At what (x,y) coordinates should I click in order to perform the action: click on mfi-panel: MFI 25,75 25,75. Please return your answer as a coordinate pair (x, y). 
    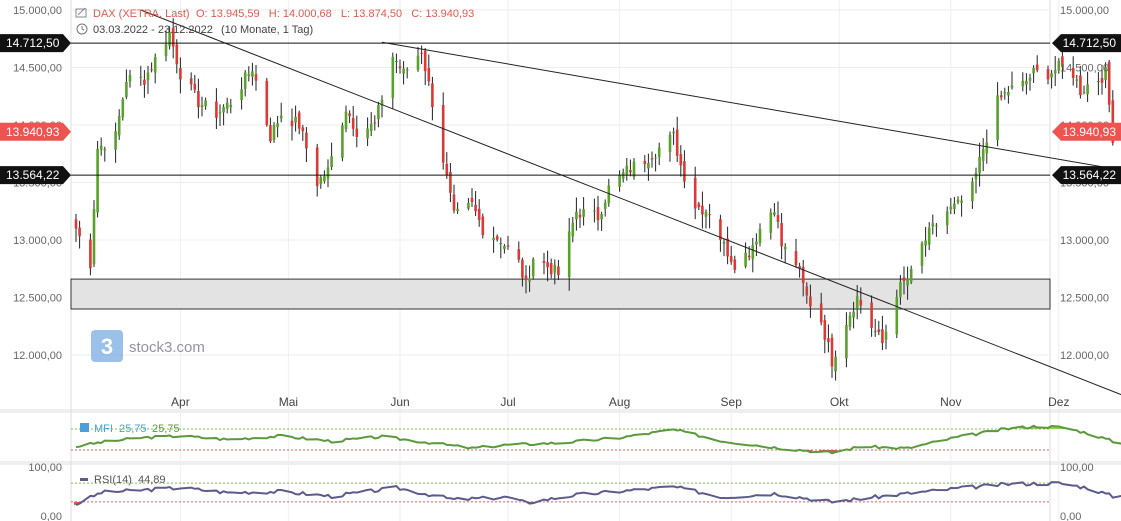
    Looking at the image, I should click on (596, 439).